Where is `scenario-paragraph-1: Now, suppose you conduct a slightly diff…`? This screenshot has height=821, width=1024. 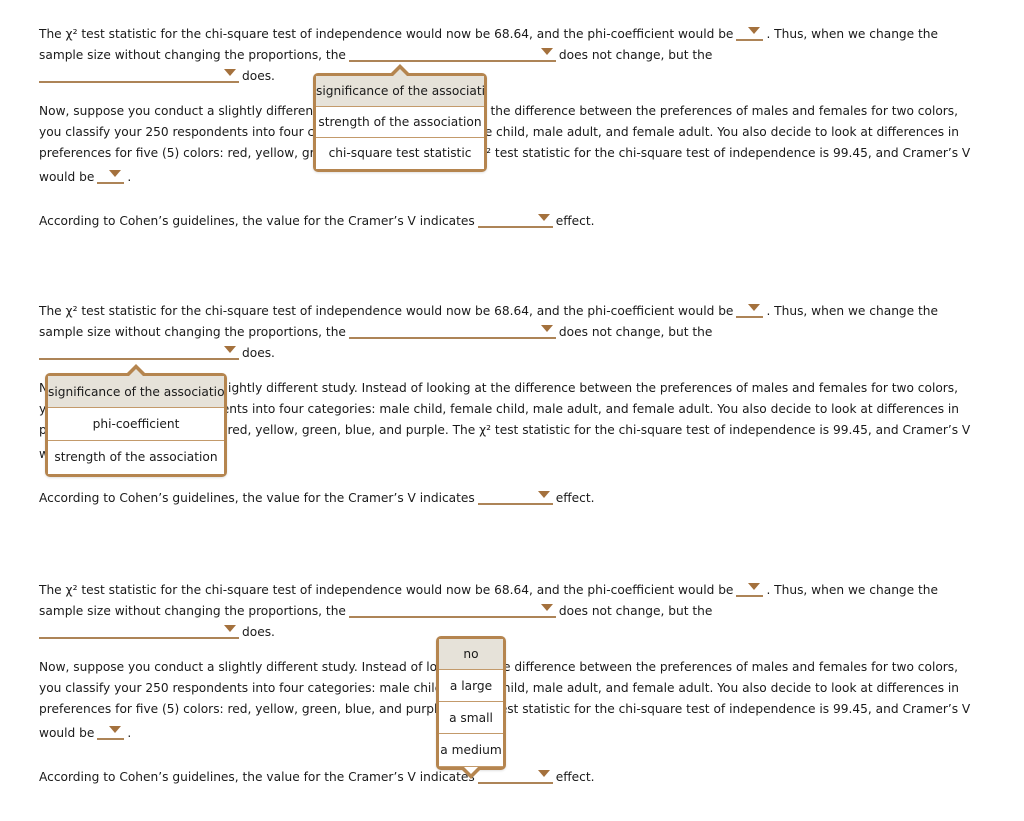
scenario-paragraph-1: Now, suppose you conduct a slightly diff… is located at coordinates (512, 143).